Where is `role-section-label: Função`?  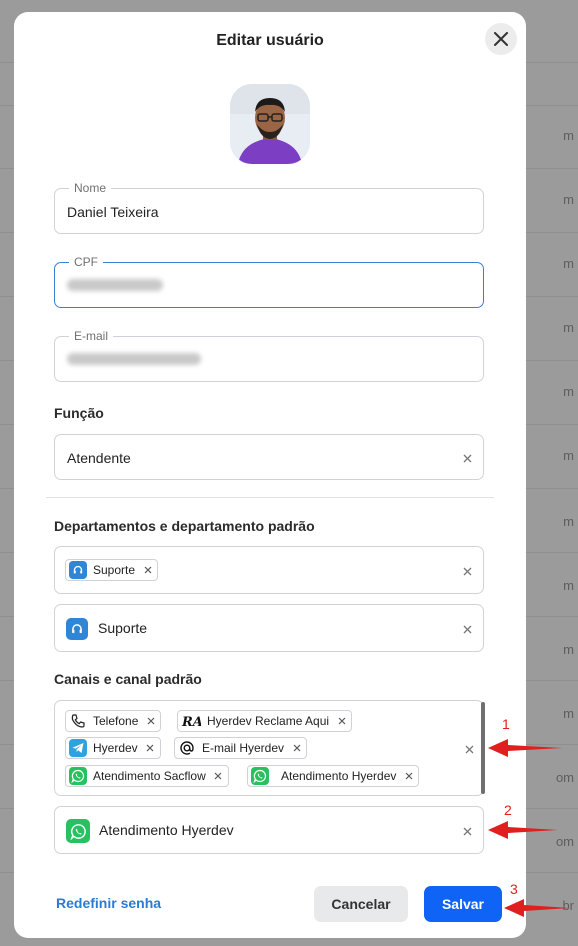 role-section-label: Função is located at coordinates (79, 413).